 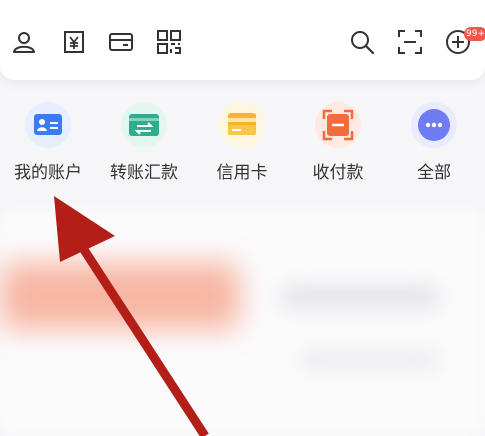 I want to click on quick-action-credit-card: 信用卡, so click(x=242, y=142).